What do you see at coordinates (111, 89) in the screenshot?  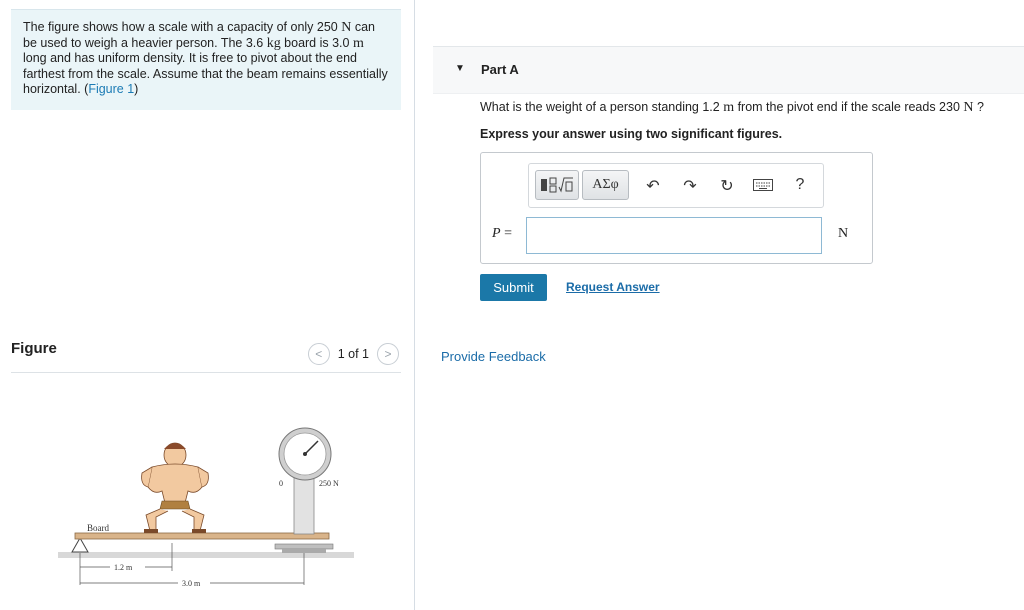 I see `figure-link: Figure 1` at bounding box center [111, 89].